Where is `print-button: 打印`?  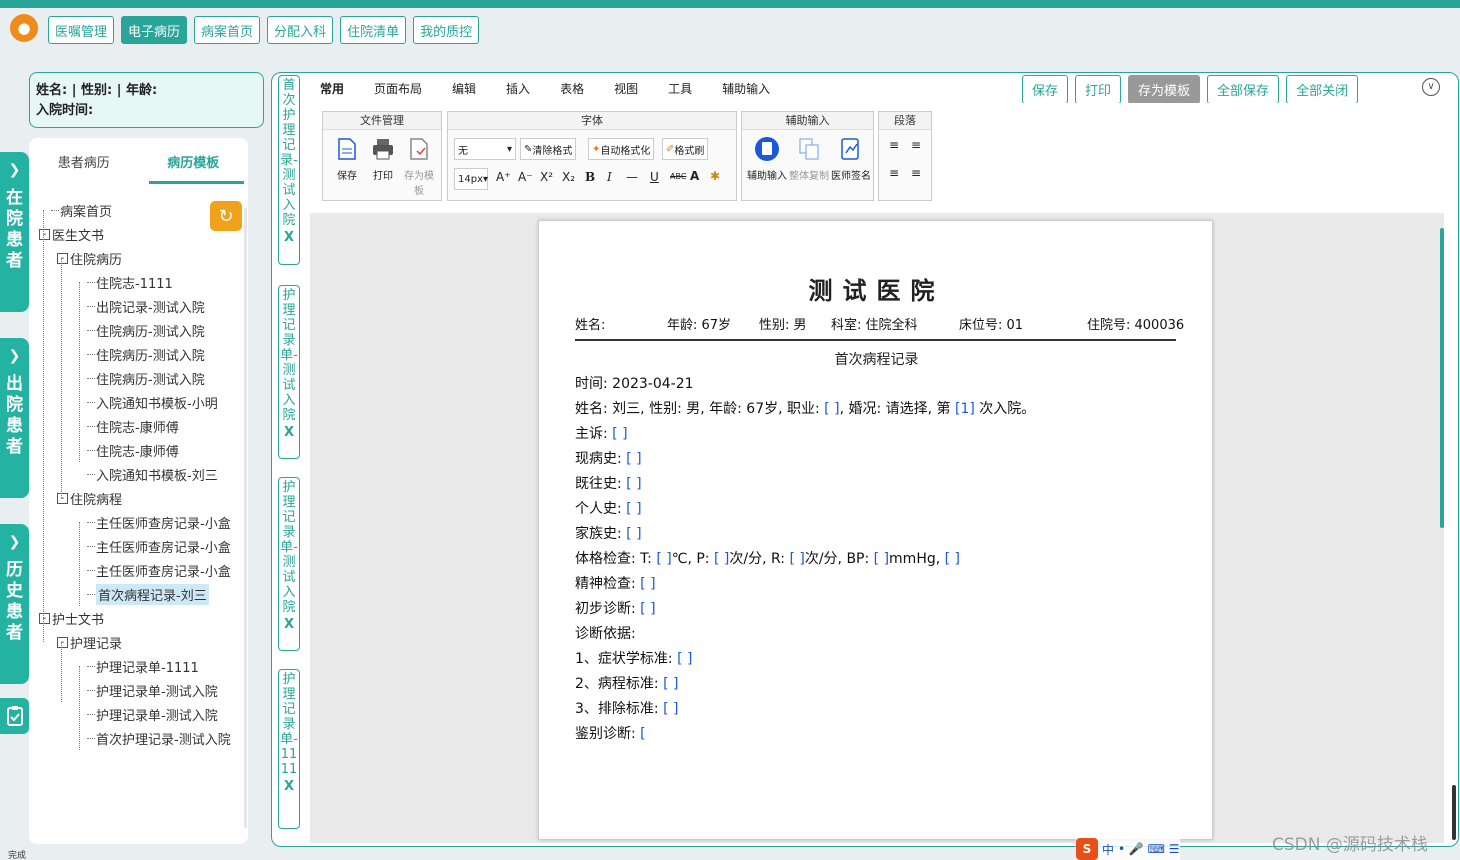
print-button: 打印 is located at coordinates (1098, 89).